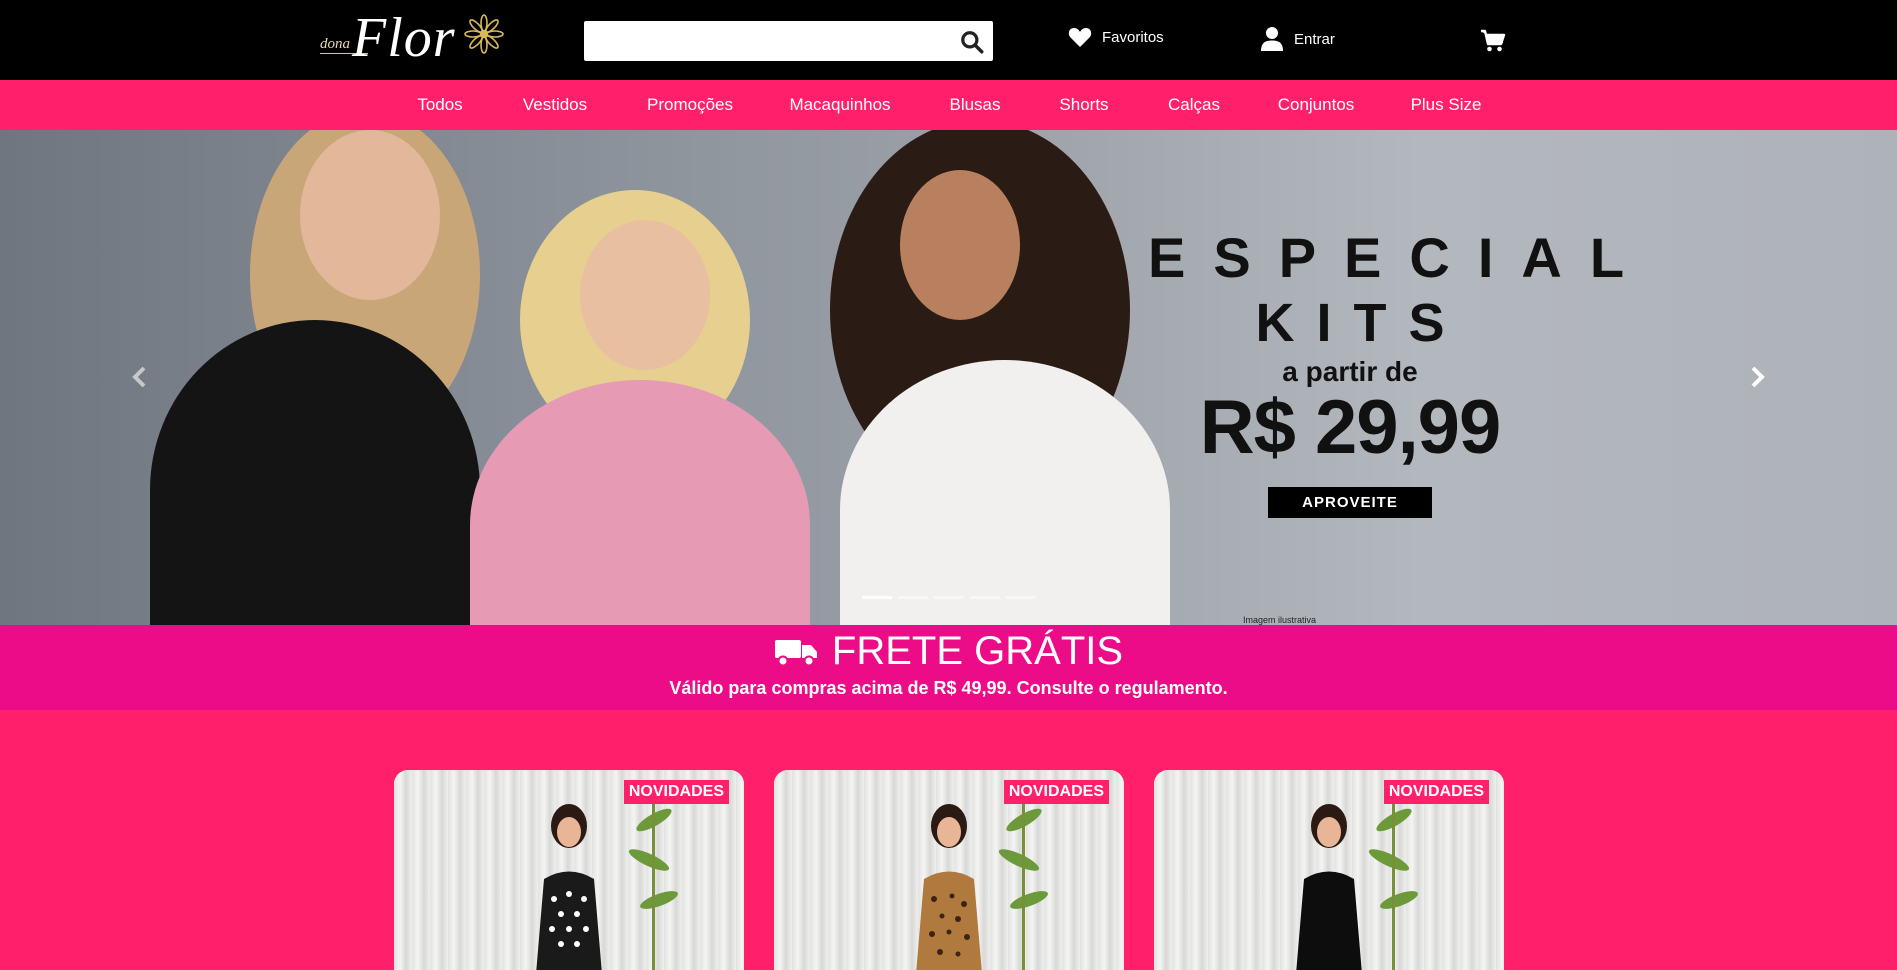 This screenshot has width=1897, height=970. I want to click on promo-line-2: KITS, so click(1361, 323).